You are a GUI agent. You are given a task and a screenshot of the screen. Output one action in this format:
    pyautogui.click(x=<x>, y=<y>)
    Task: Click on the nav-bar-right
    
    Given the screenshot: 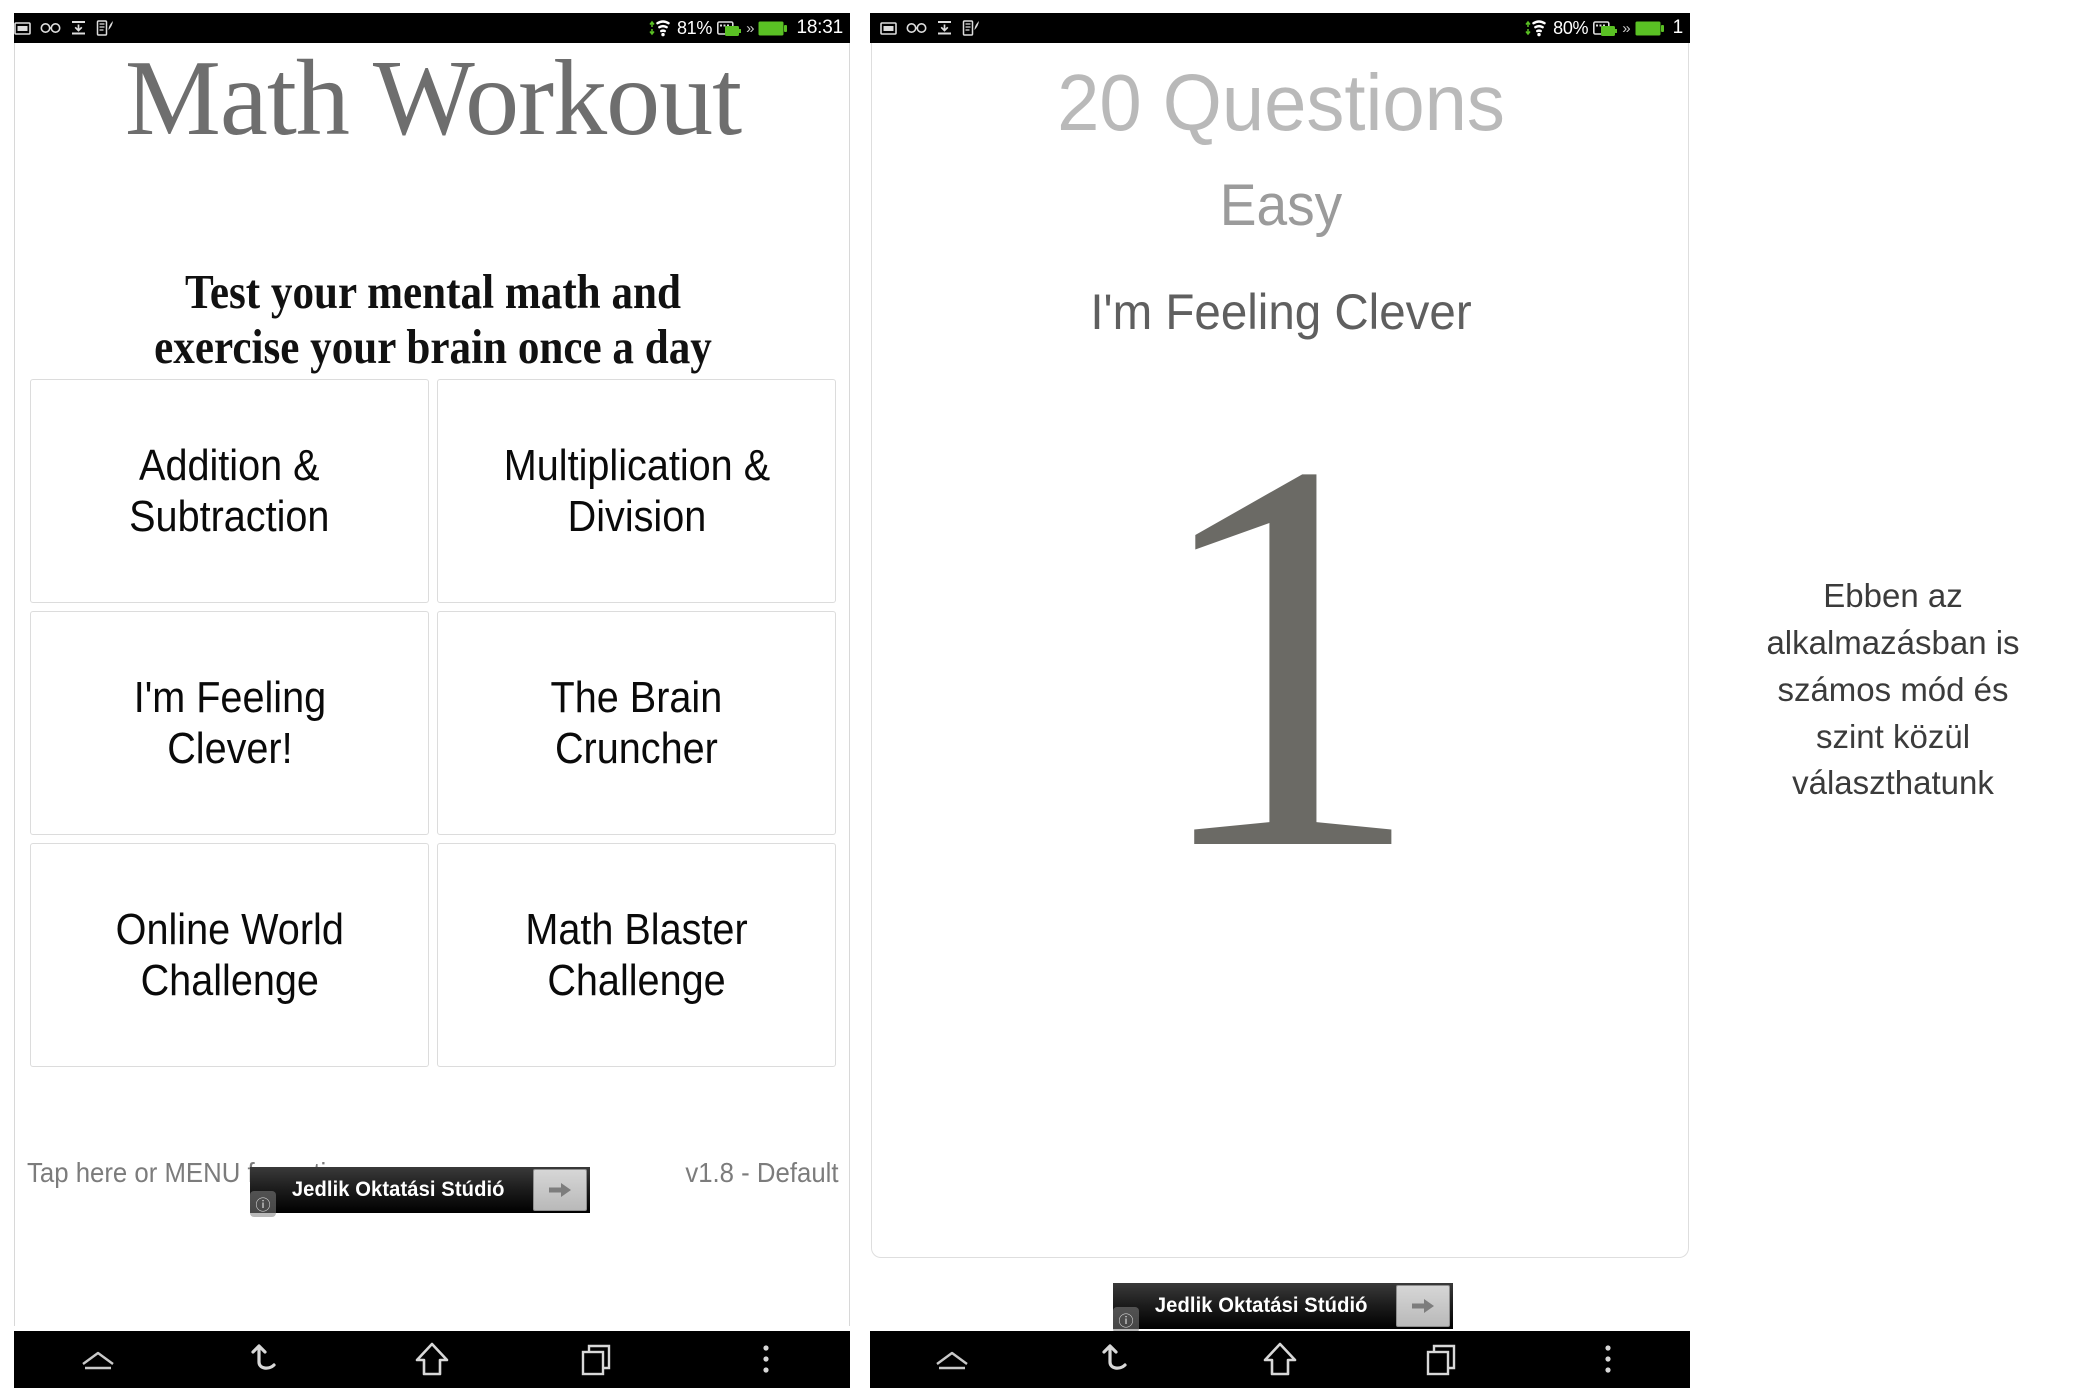 What is the action you would take?
    pyautogui.click(x=1280, y=1359)
    